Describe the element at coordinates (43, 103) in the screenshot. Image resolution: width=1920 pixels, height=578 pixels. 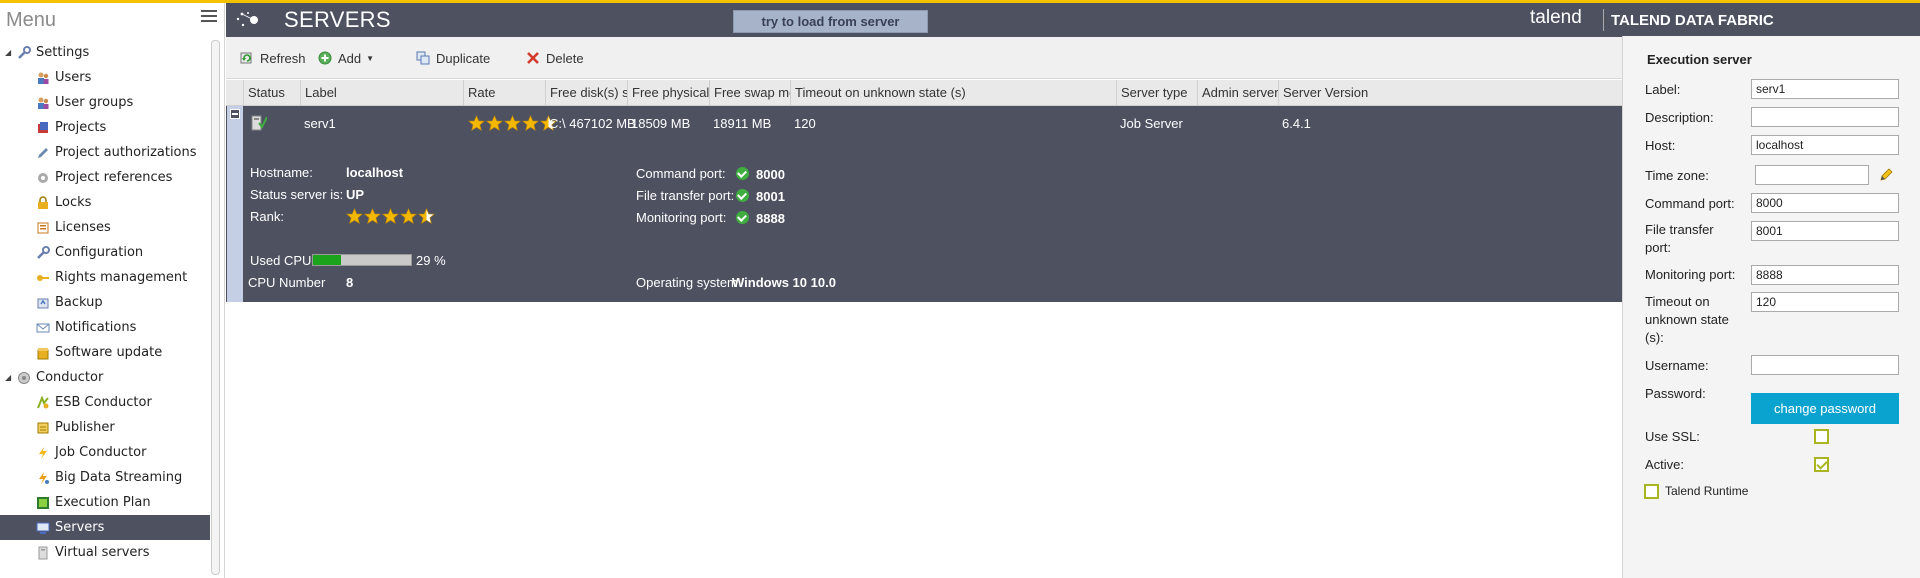
I see `user-groups-icon` at that location.